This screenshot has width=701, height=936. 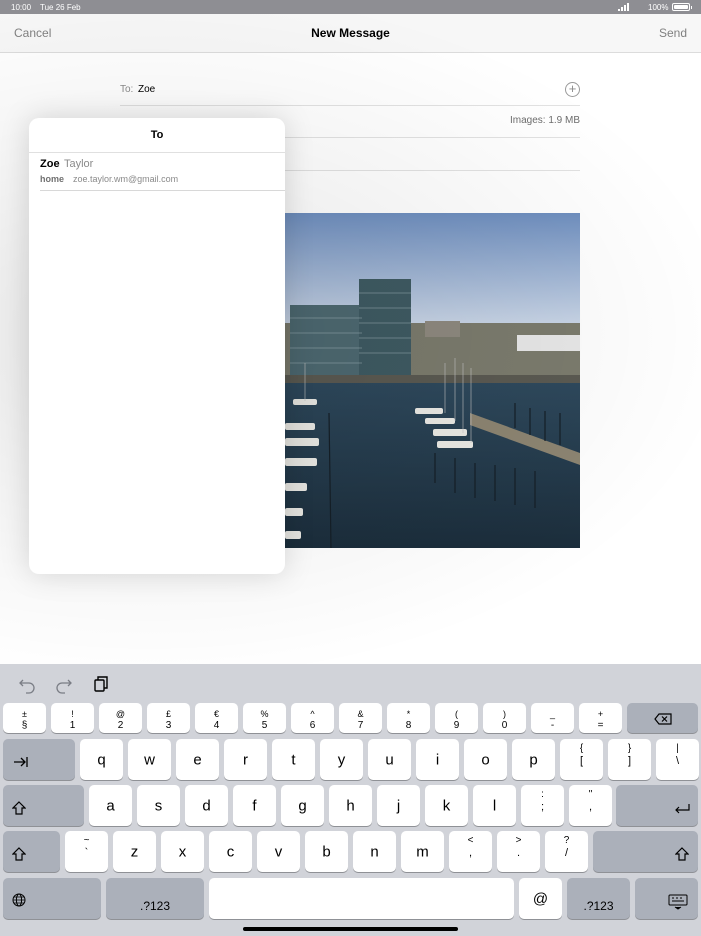 I want to click on key-x: x, so click(x=182, y=851).